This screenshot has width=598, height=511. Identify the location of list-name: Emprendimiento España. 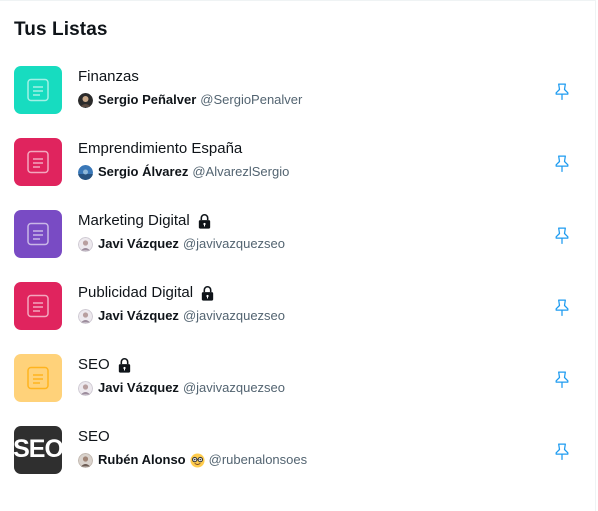
(160, 148).